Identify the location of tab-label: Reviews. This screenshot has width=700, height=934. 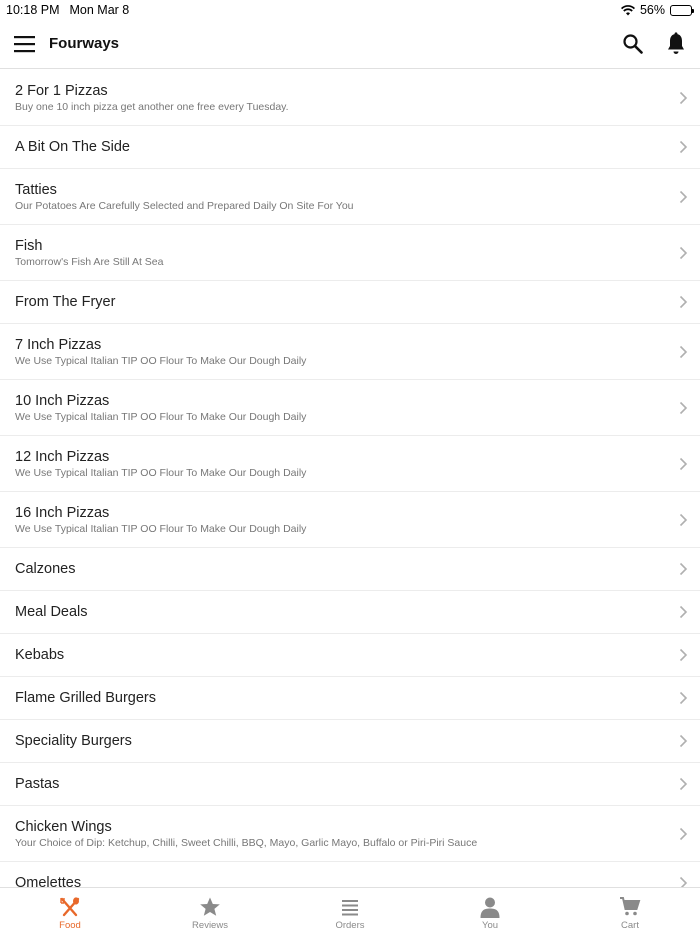
(210, 925).